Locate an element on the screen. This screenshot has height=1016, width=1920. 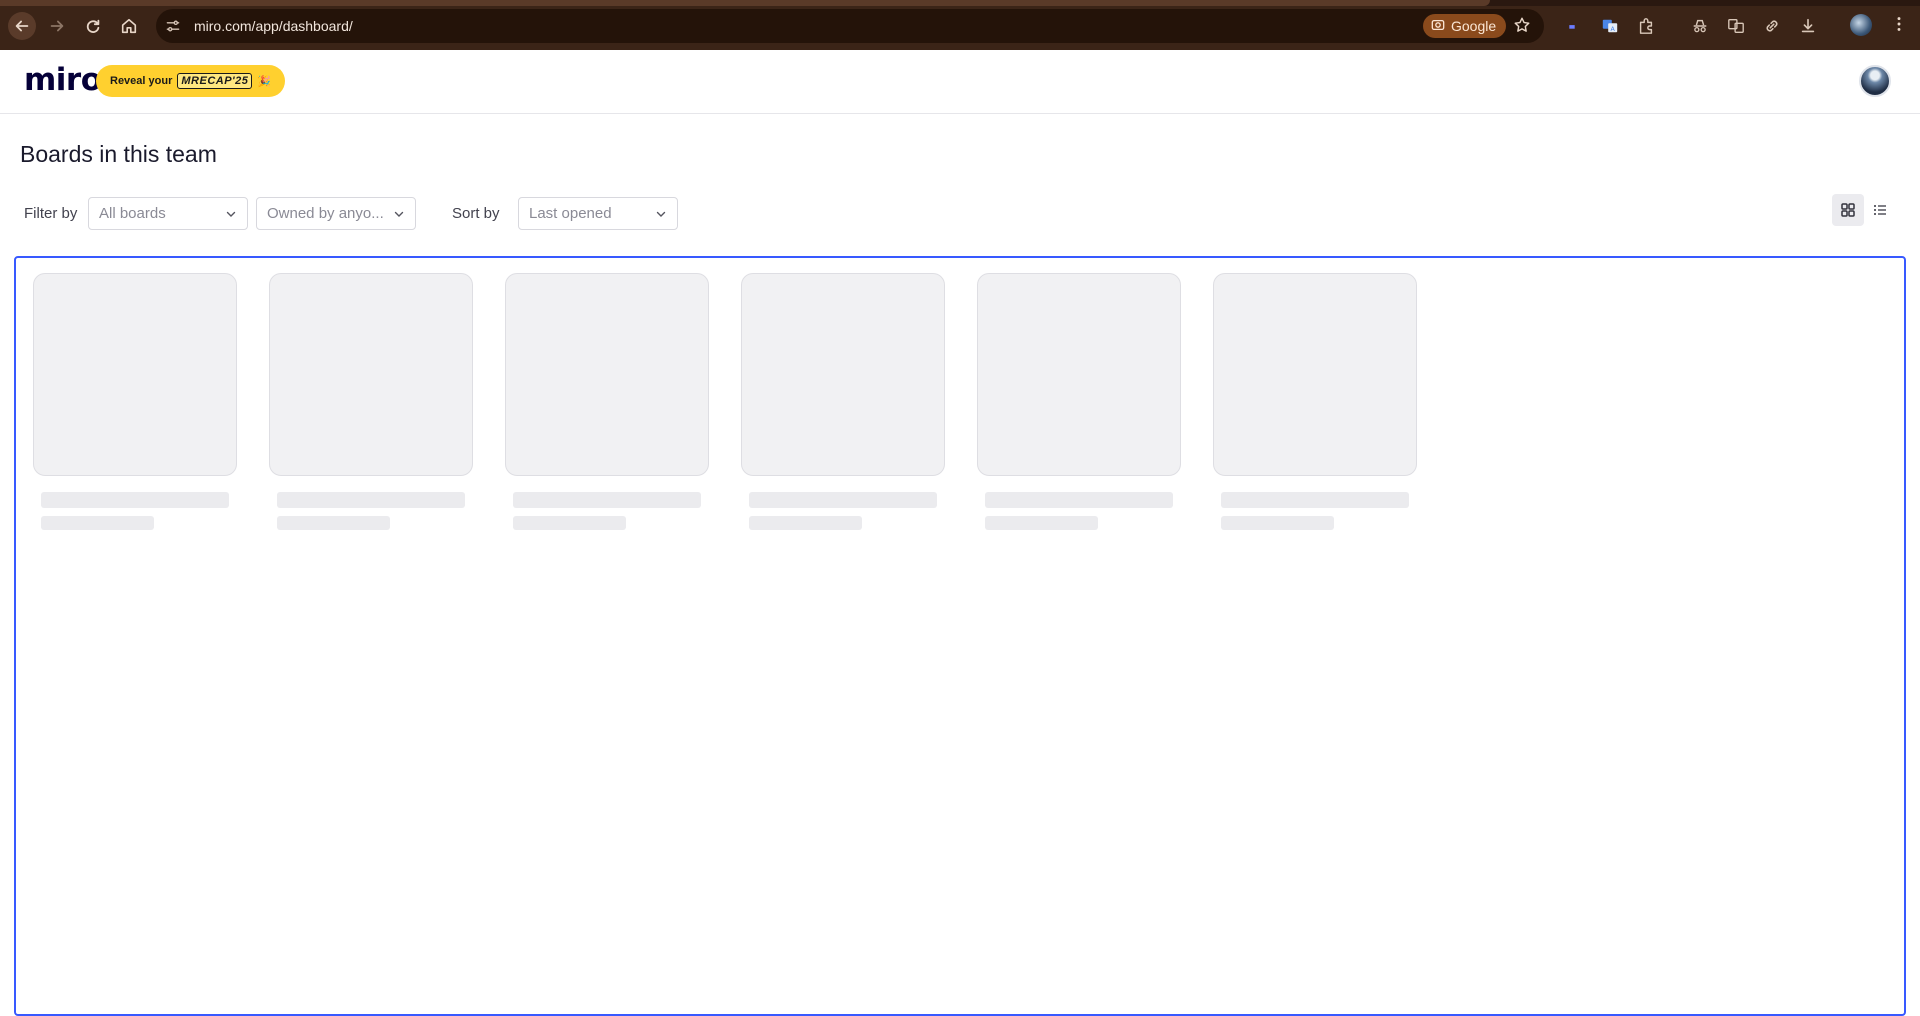
browser-toolbar: miro.com/app/dashboard/ Google A is located at coordinates (960, 25).